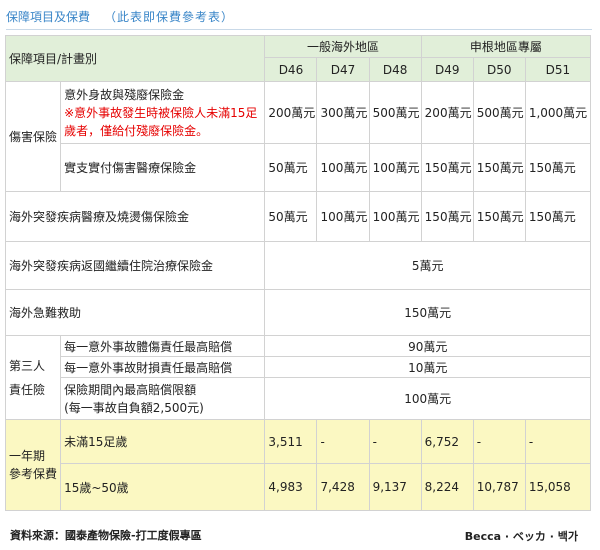  I want to click on liability-deductible-label: (每一事故自負額2,500元), so click(134, 407).